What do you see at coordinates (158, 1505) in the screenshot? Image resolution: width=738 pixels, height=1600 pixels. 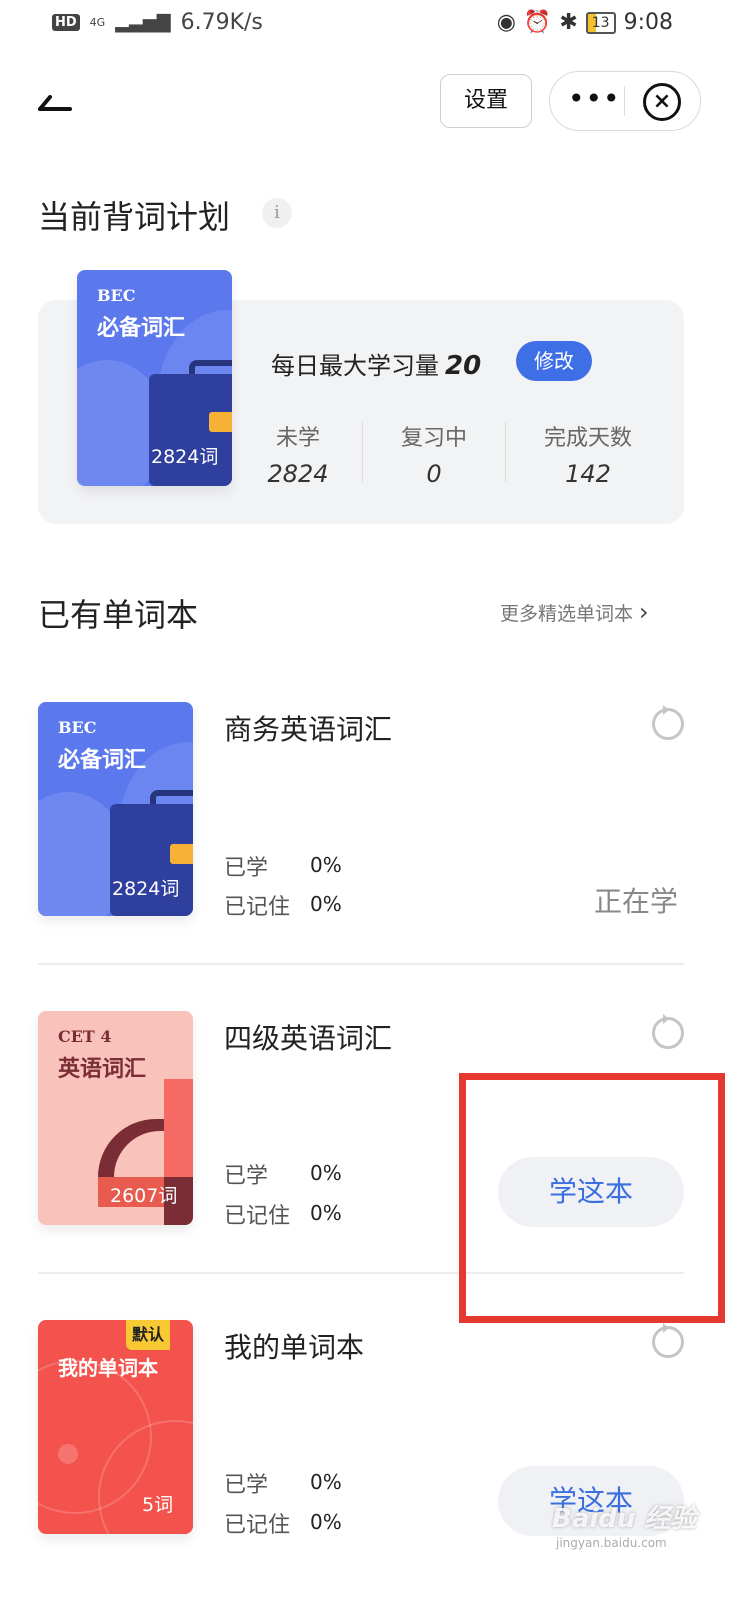 I see `cover-word-count: 5词` at bounding box center [158, 1505].